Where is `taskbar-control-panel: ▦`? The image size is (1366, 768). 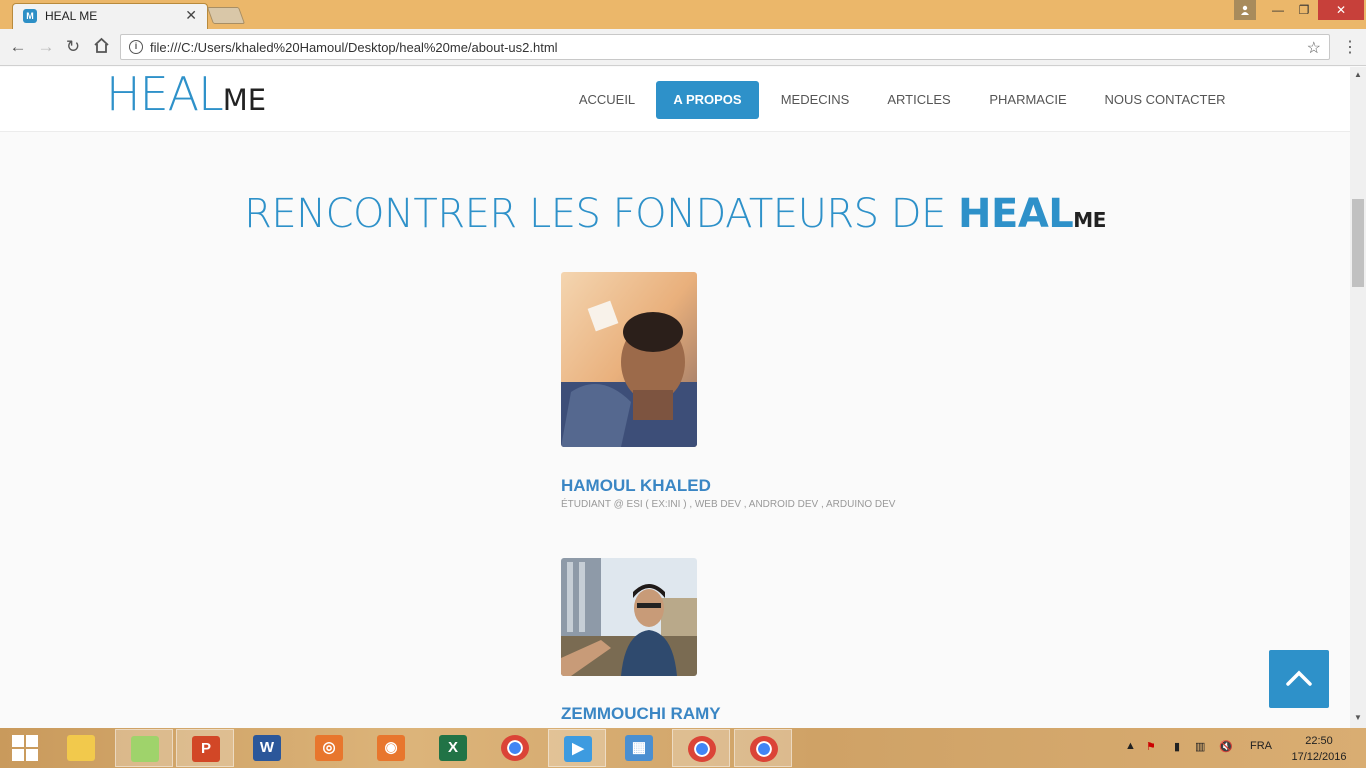
taskbar-control-panel: ▦ is located at coordinates (639, 748).